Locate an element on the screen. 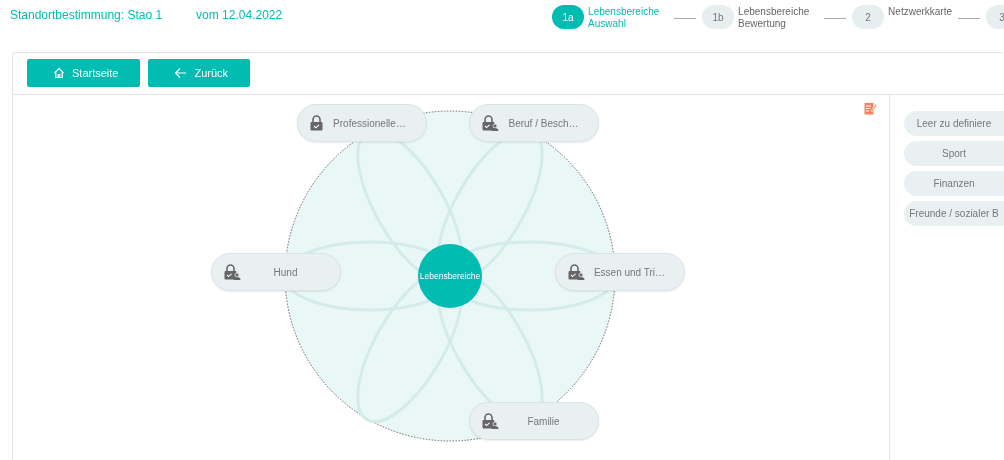 This screenshot has width=1004, height=460. step-label: Netzwerkkarte is located at coordinates (920, 12).